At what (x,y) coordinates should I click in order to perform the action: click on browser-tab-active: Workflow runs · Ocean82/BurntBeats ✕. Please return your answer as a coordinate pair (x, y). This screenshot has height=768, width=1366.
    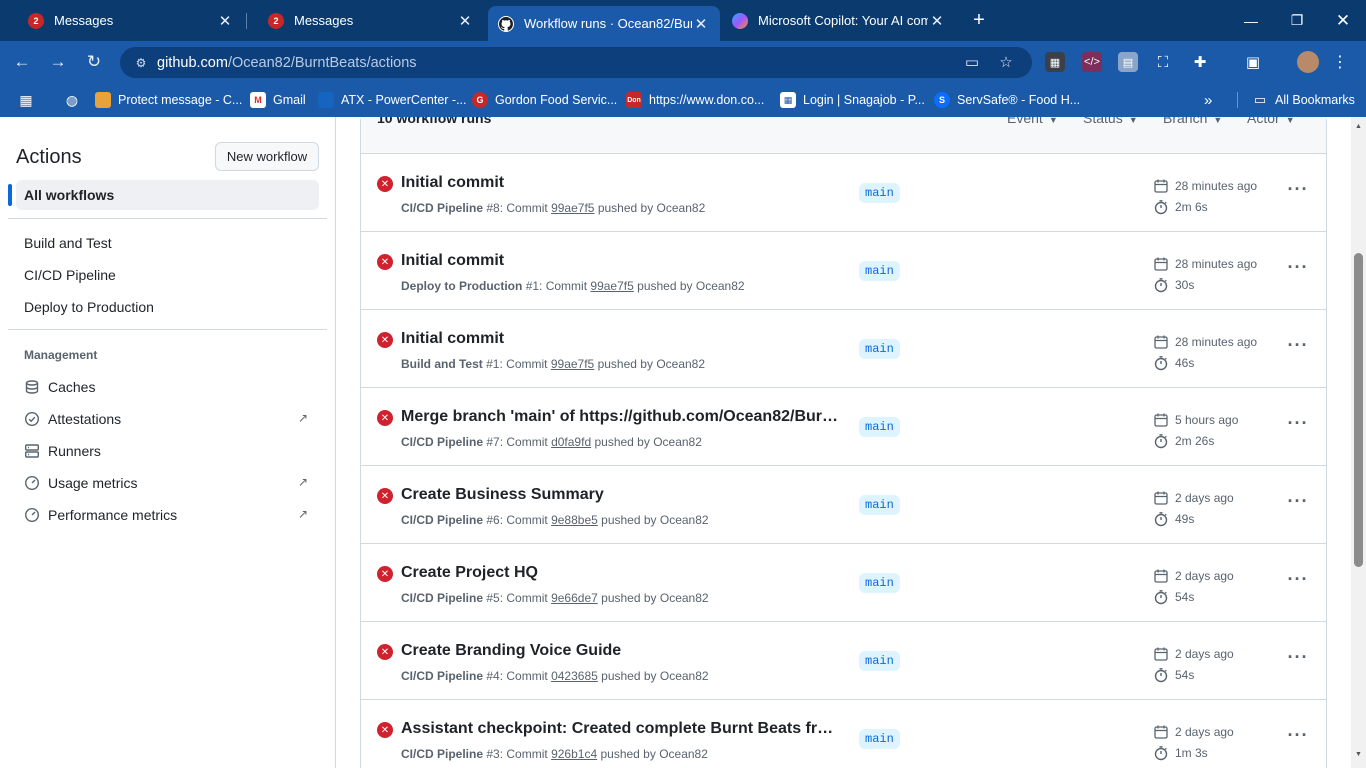
    Looking at the image, I should click on (604, 23).